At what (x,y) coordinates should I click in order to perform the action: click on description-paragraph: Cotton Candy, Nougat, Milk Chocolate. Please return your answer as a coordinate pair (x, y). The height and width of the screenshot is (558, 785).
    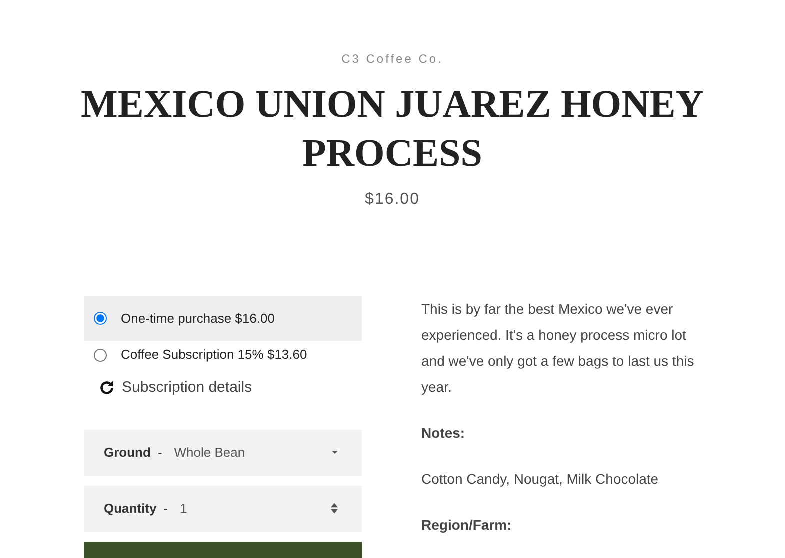
    Looking at the image, I should click on (541, 479).